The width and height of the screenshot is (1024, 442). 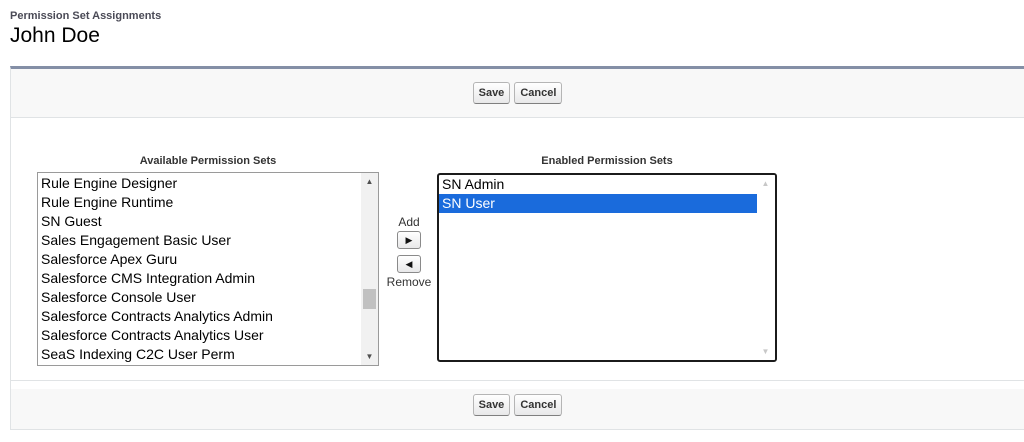 What do you see at coordinates (598, 184) in the screenshot?
I see `enabled-option: SN Admin` at bounding box center [598, 184].